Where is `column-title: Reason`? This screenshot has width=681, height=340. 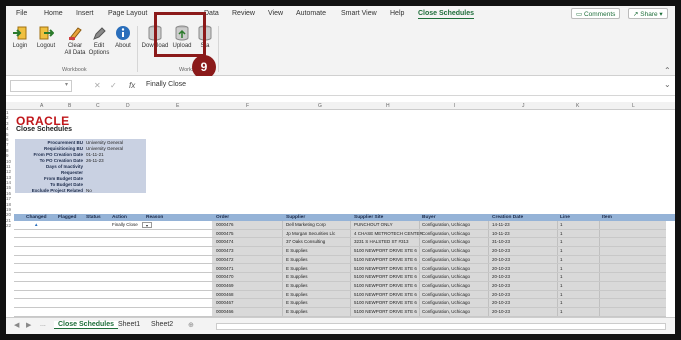
column-title: Reason is located at coordinates (154, 217).